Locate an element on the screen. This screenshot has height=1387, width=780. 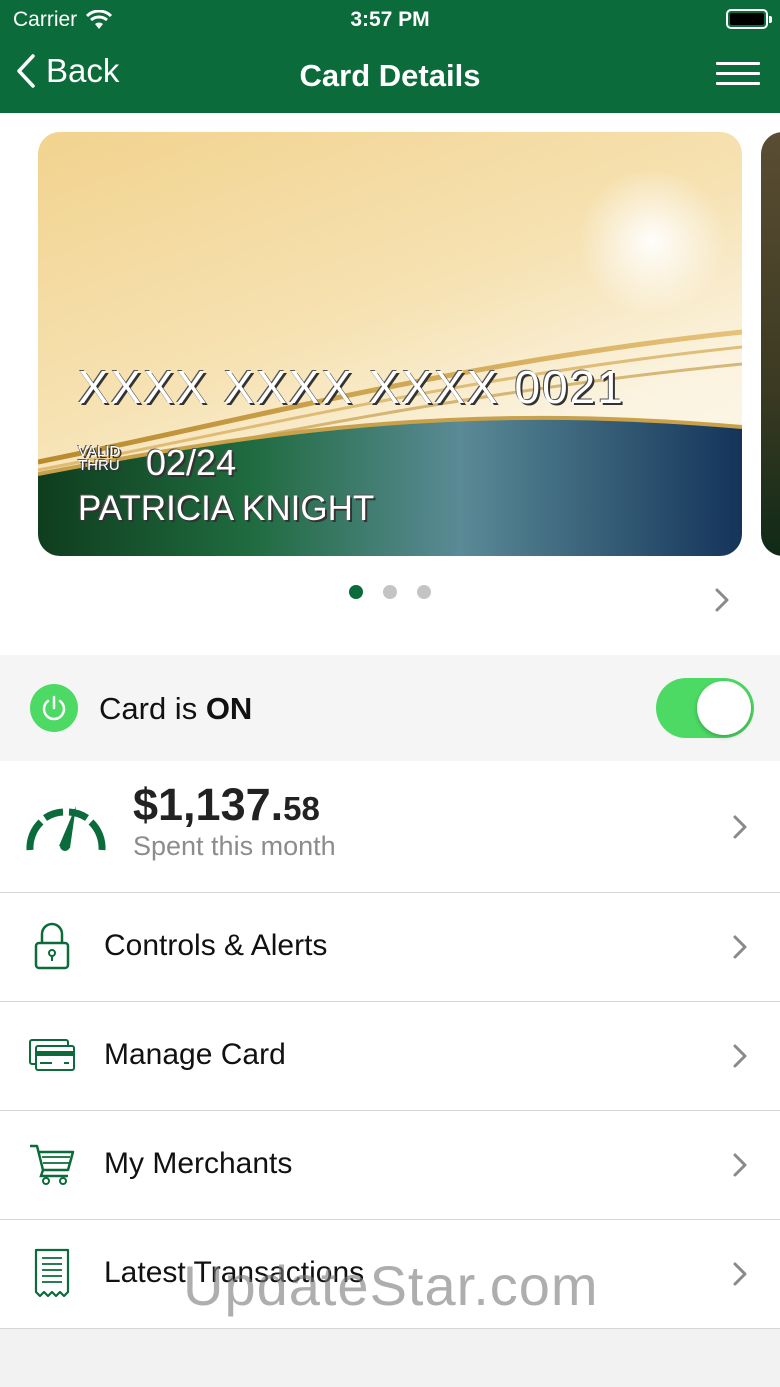
shopping-cart-icon is located at coordinates (52, 1164).